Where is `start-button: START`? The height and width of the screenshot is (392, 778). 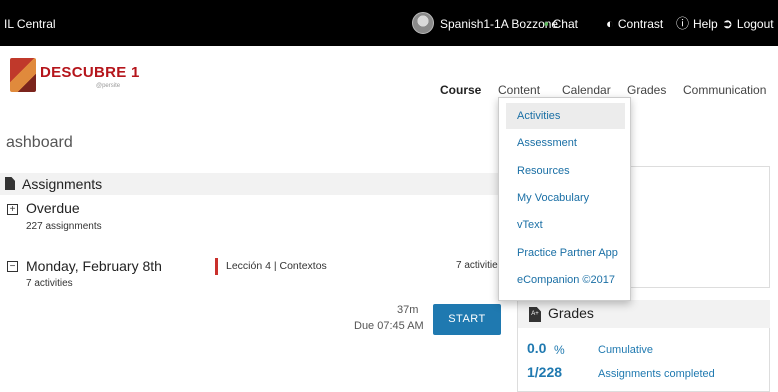 start-button: START is located at coordinates (467, 319).